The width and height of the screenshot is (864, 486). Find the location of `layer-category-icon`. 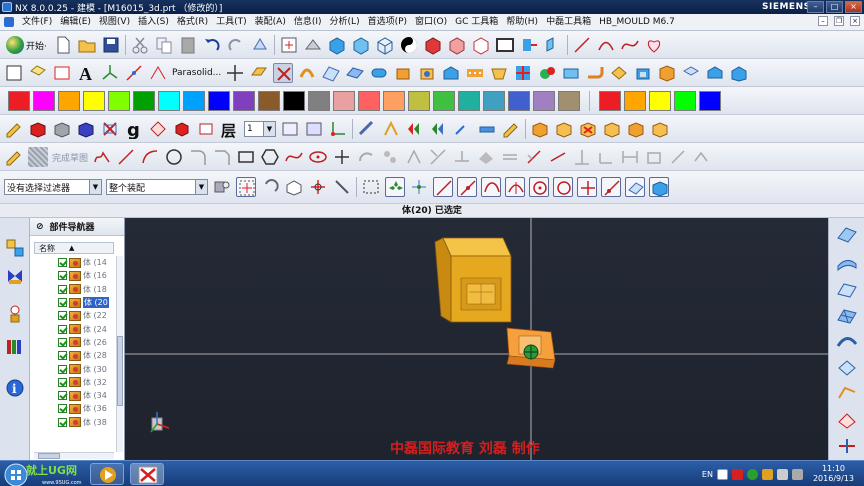

layer-category-icon is located at coordinates (314, 129).